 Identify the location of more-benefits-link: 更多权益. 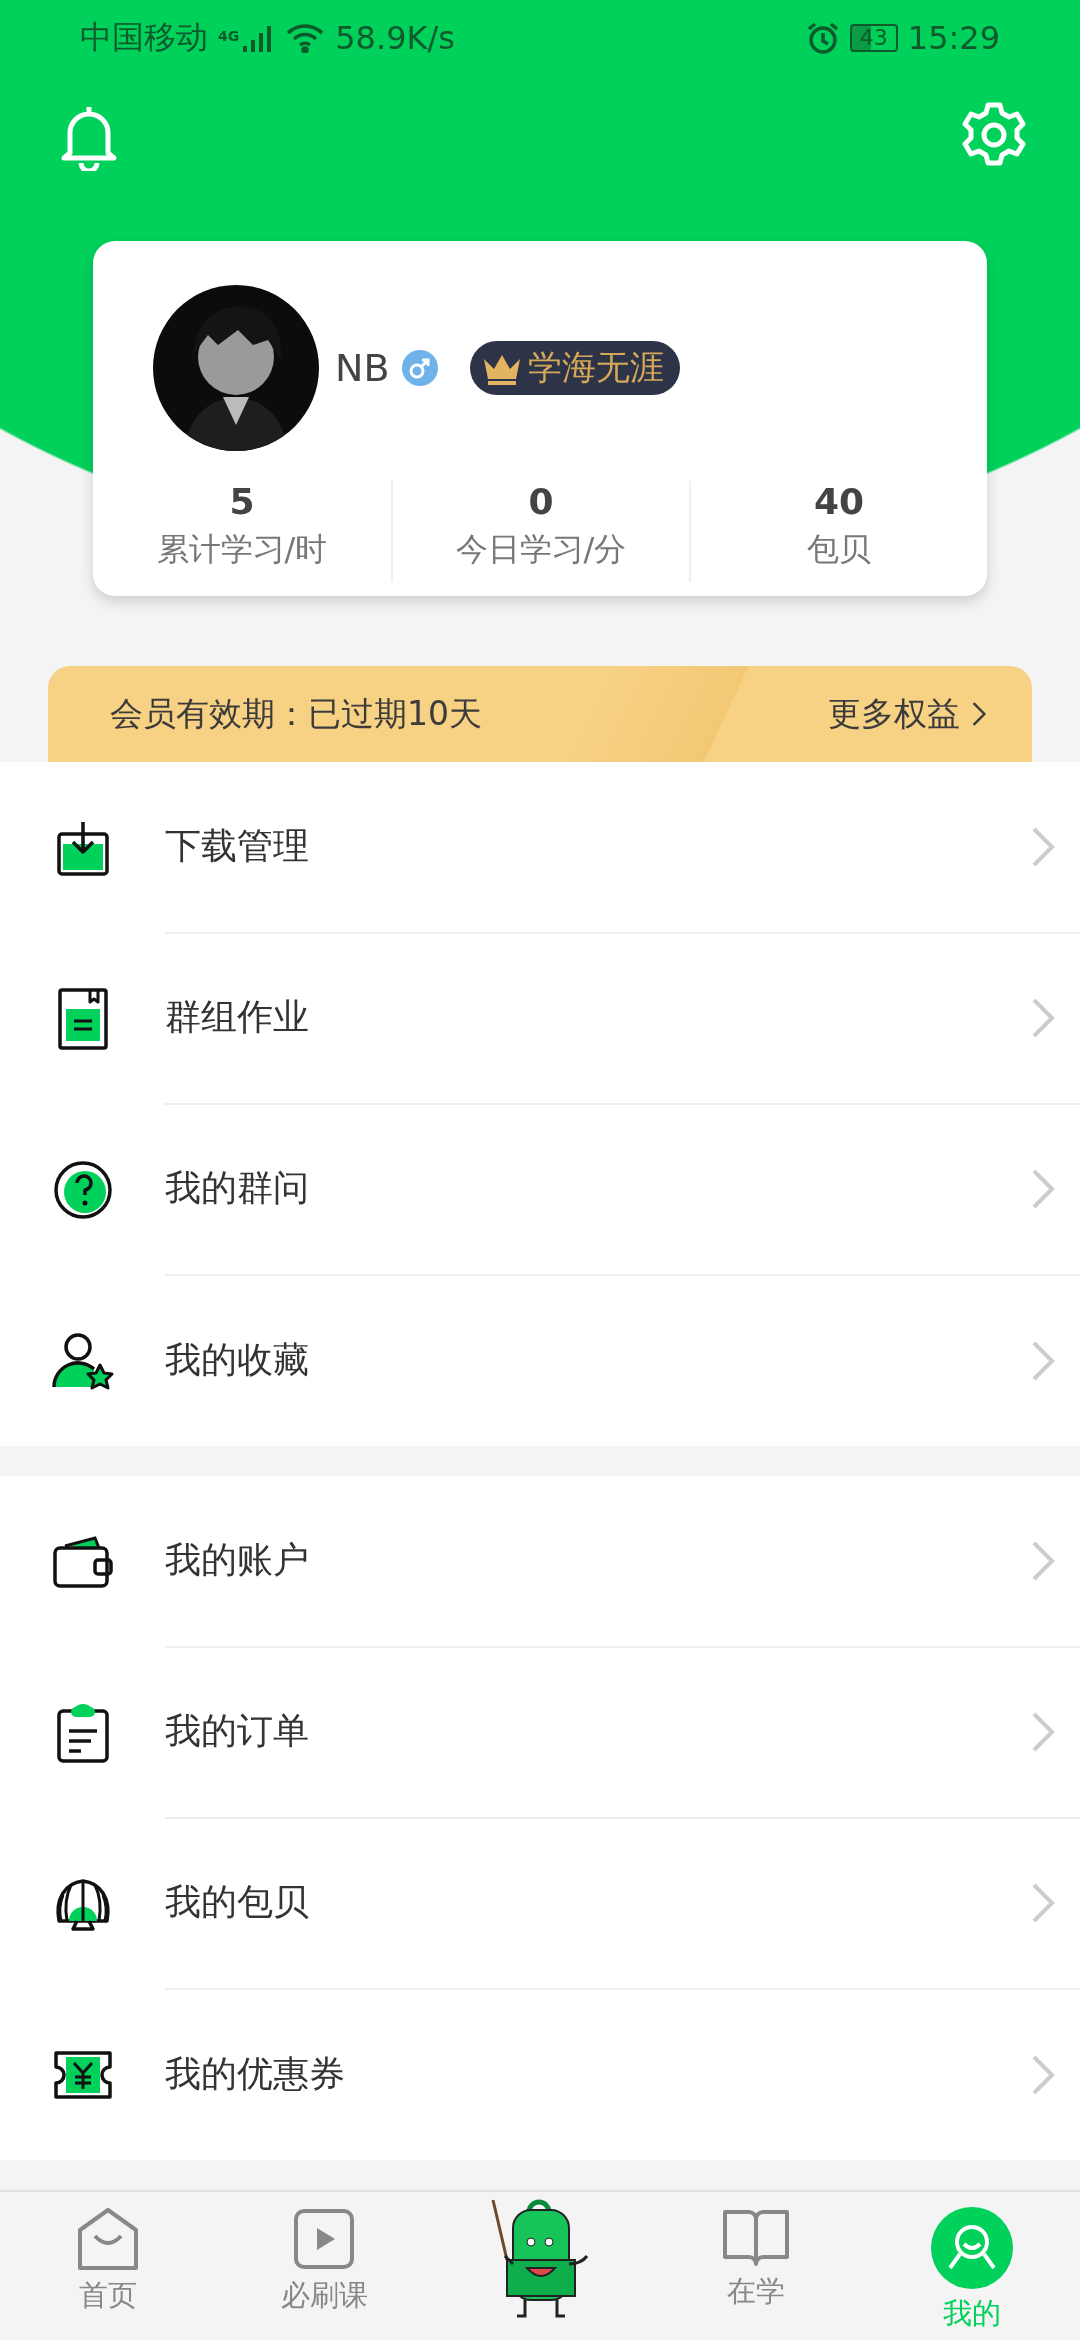
(908, 714).